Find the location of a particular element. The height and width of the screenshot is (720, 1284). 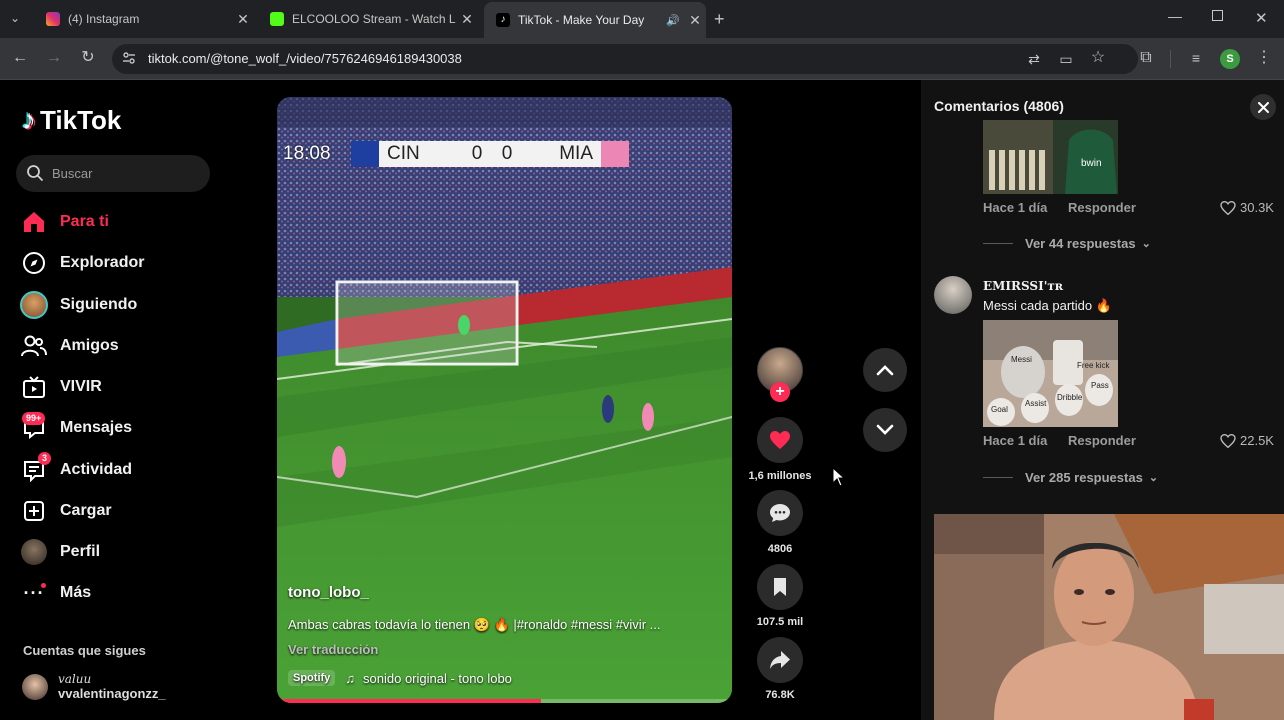

mouse-cursor-icon is located at coordinates (839, 477).